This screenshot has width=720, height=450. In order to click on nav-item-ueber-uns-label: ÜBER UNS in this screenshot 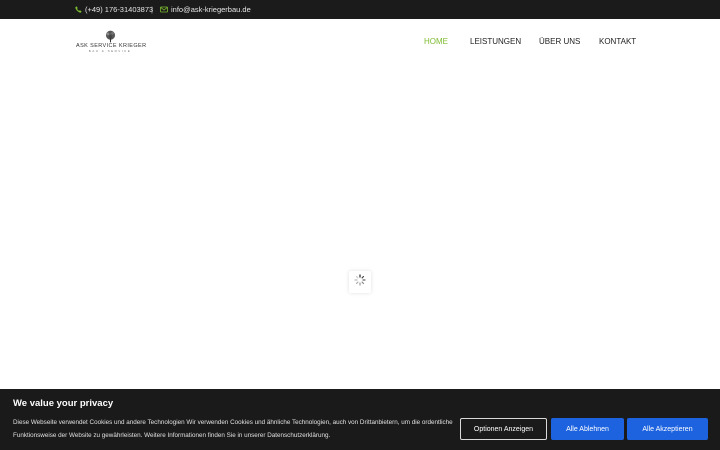, I will do `click(559, 41)`.